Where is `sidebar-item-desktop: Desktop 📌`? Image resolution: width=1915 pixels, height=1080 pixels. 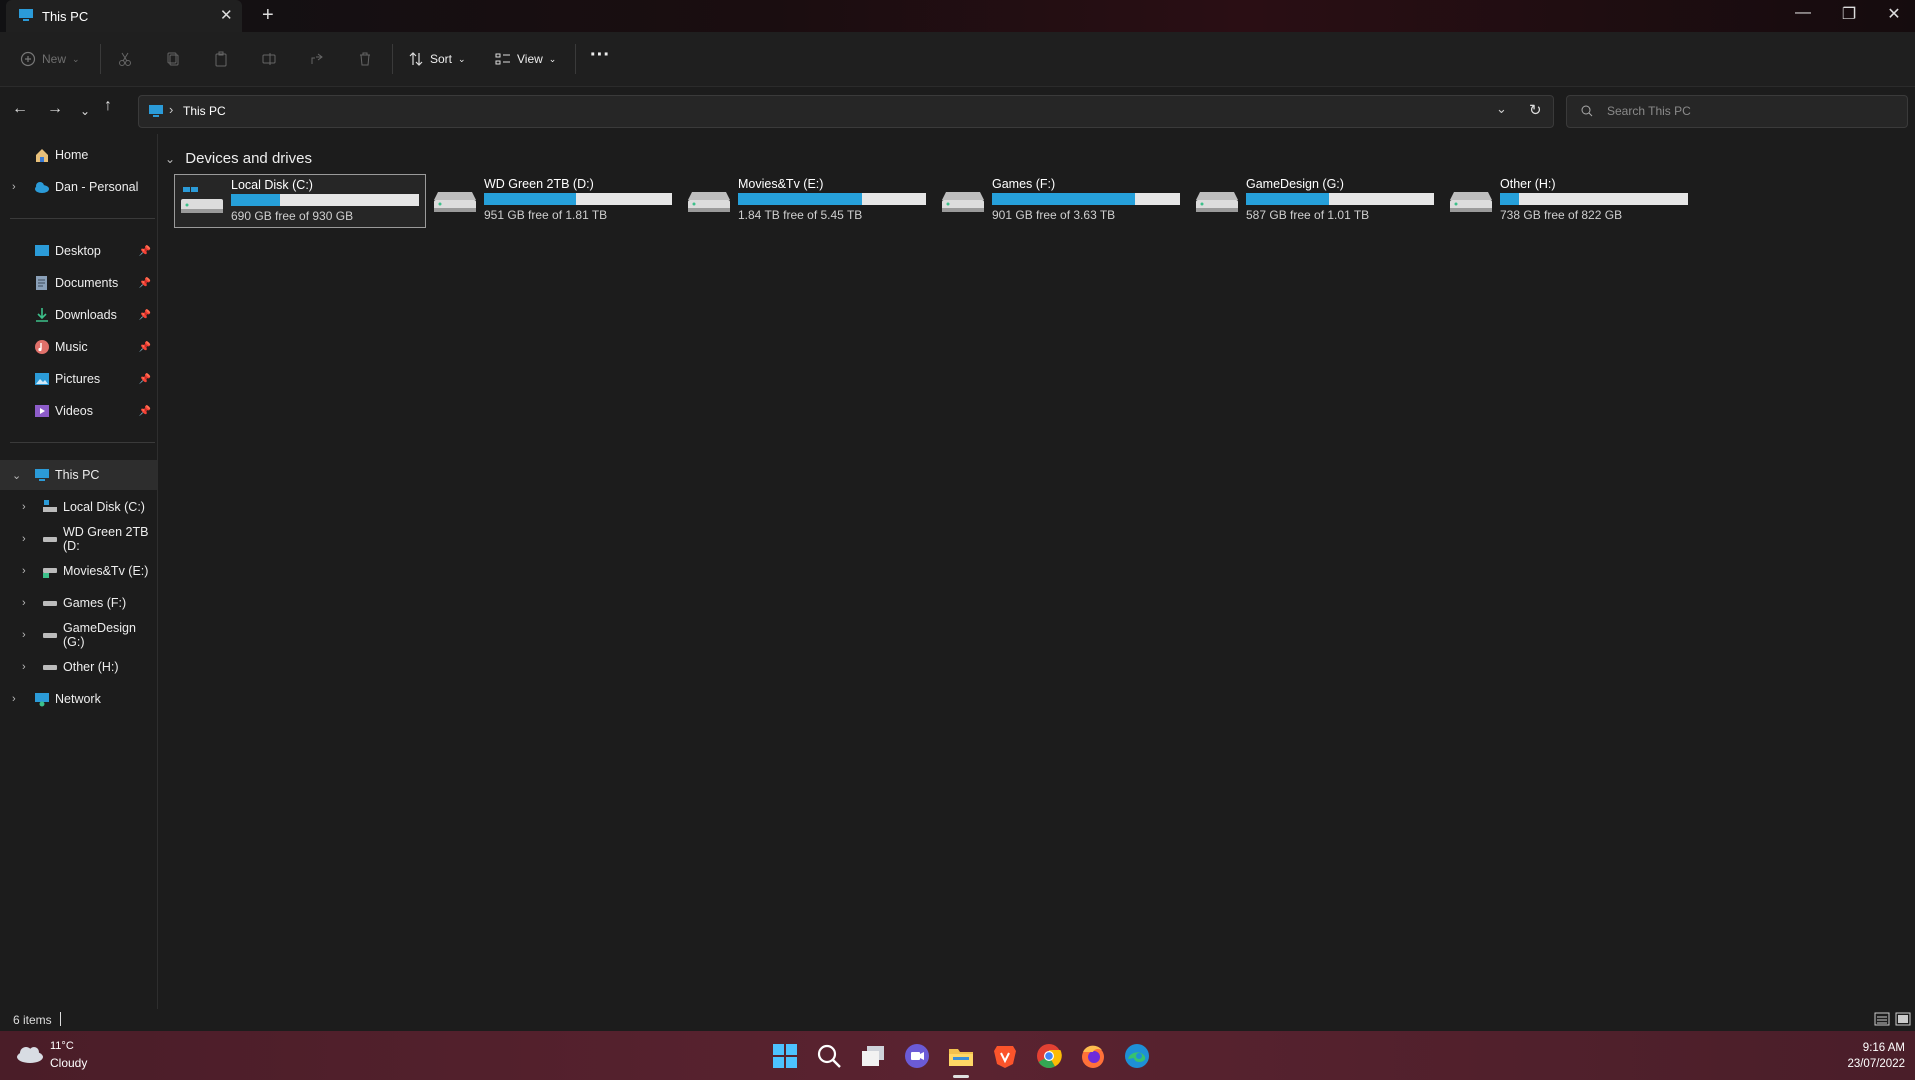
sidebar-item-desktop: Desktop 📌 is located at coordinates (78, 251).